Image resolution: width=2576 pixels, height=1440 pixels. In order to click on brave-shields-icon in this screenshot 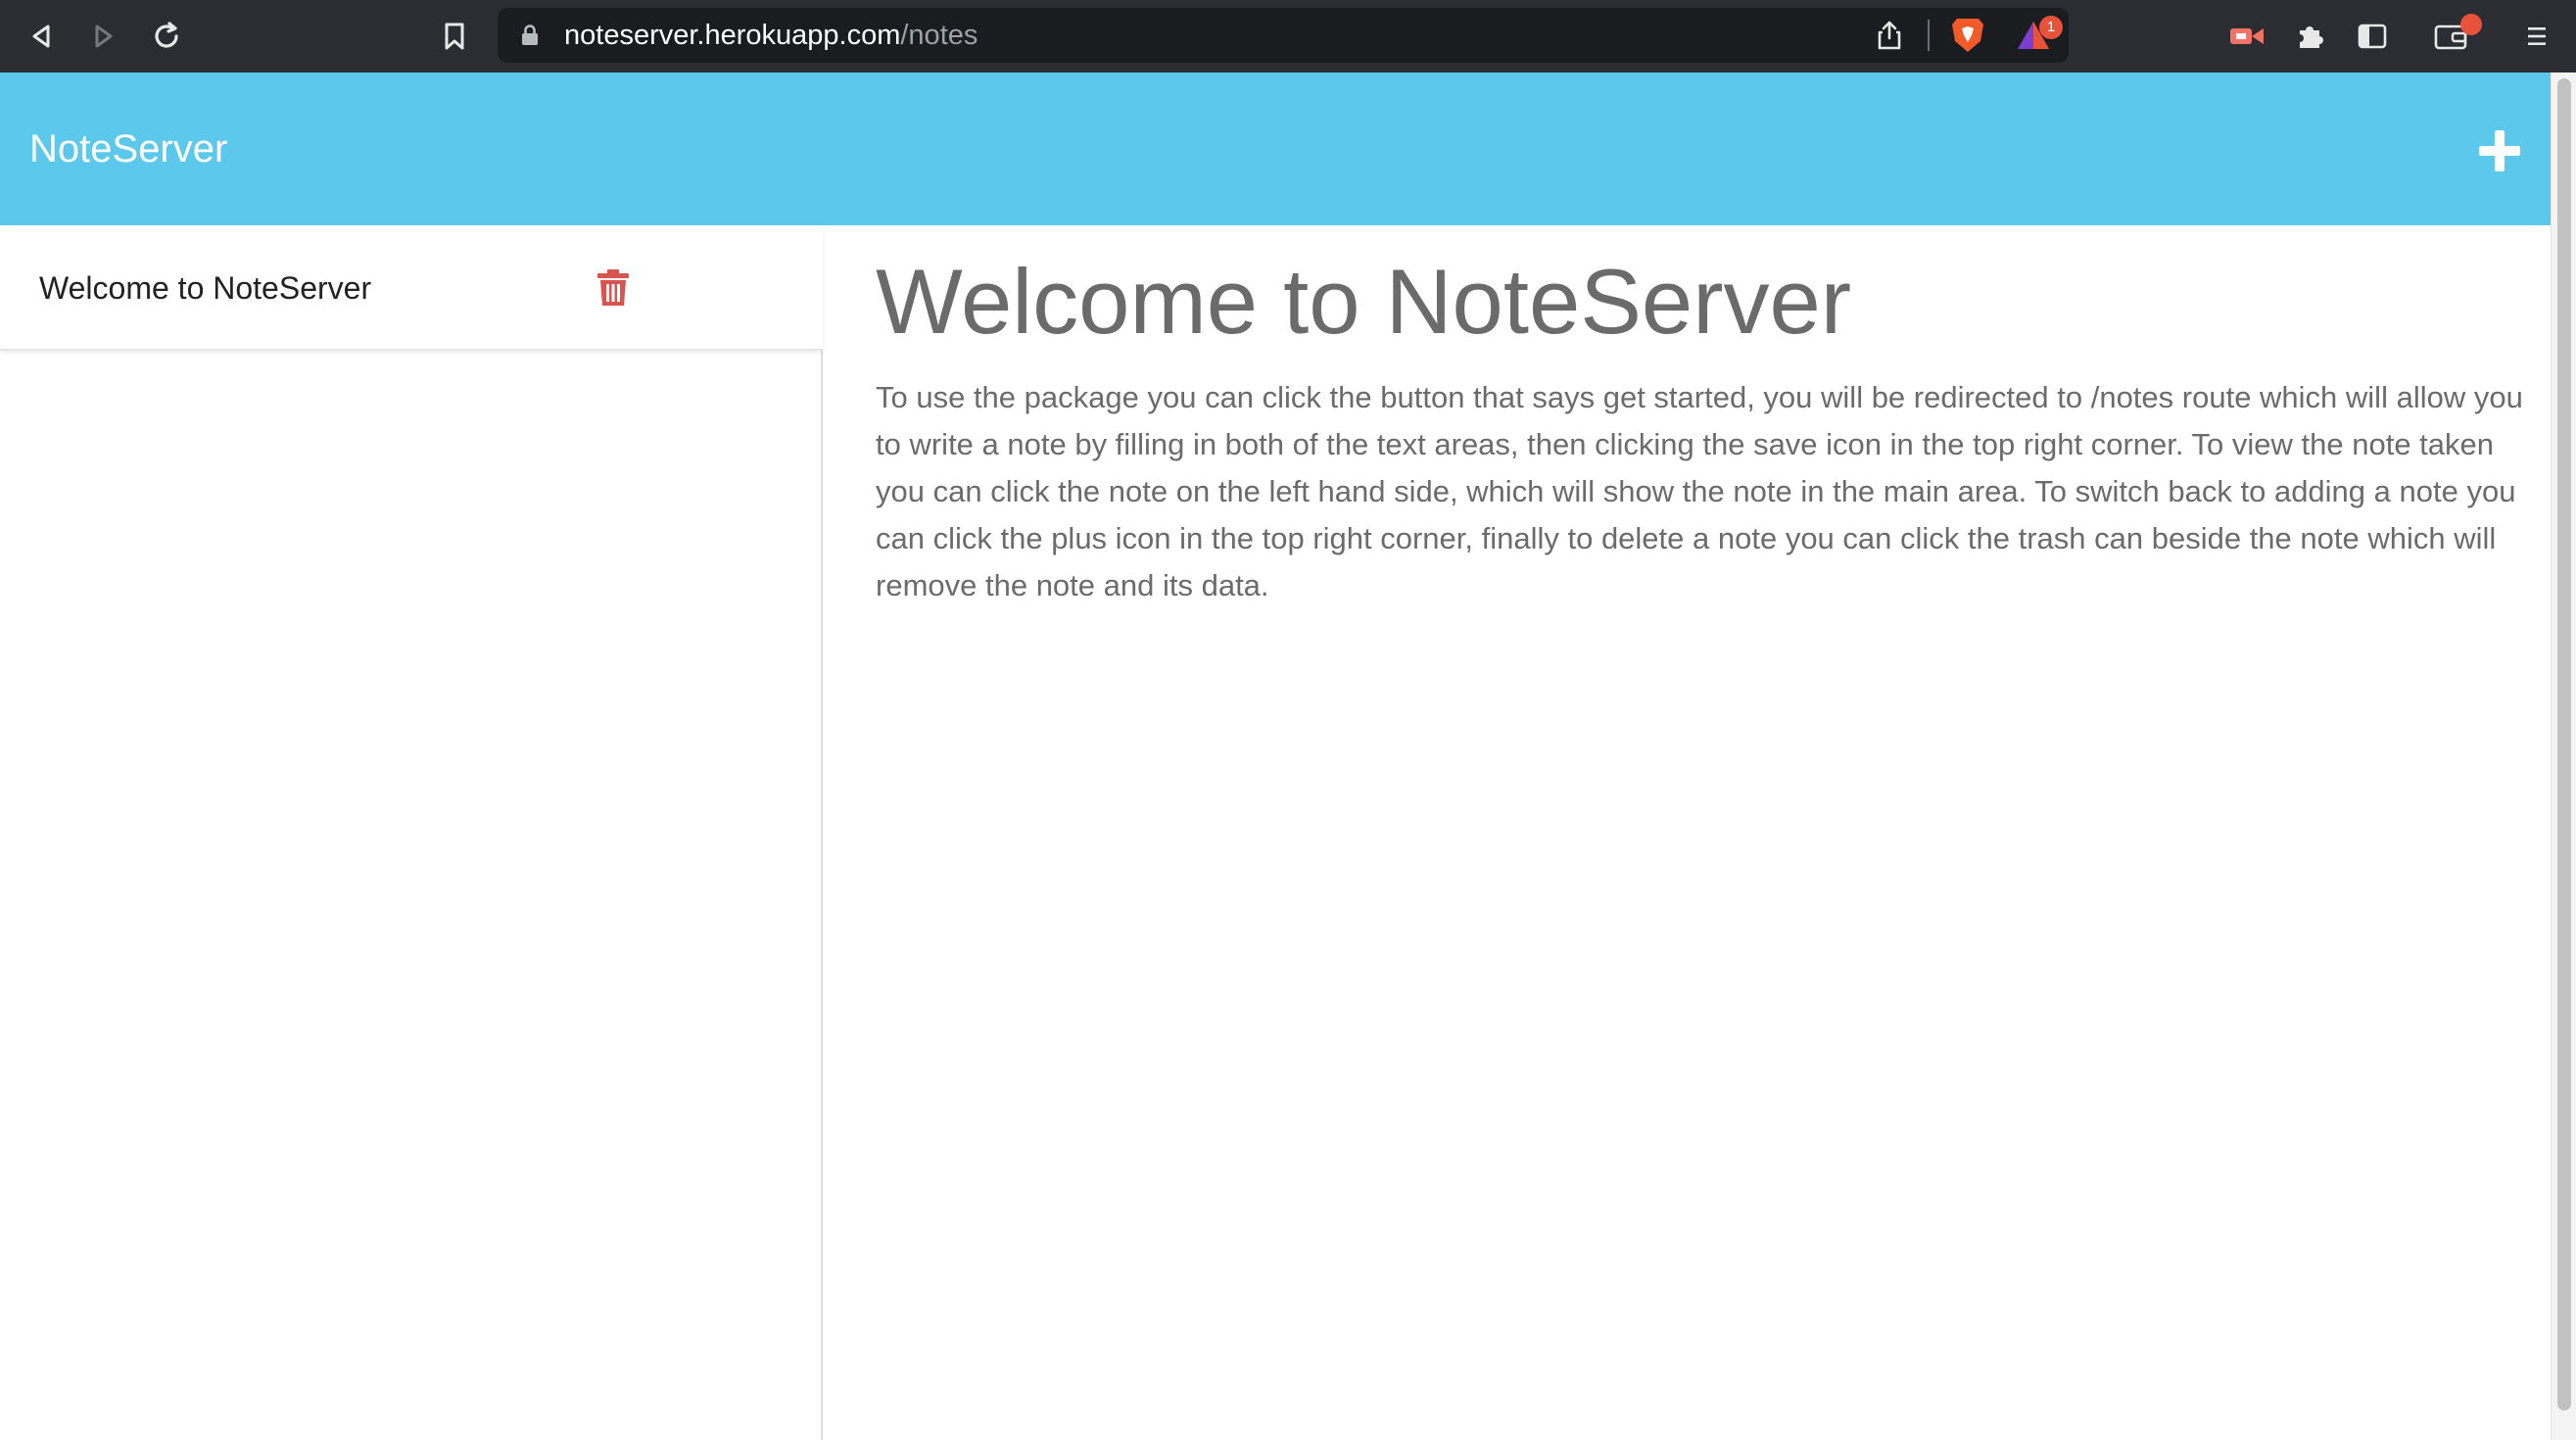, I will do `click(1968, 35)`.